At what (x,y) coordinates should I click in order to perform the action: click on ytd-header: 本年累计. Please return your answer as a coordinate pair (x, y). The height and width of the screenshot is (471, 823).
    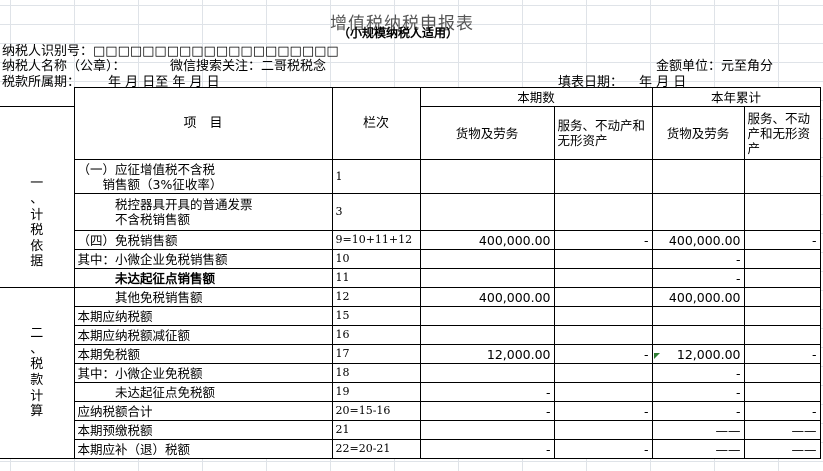
    Looking at the image, I should click on (736, 97).